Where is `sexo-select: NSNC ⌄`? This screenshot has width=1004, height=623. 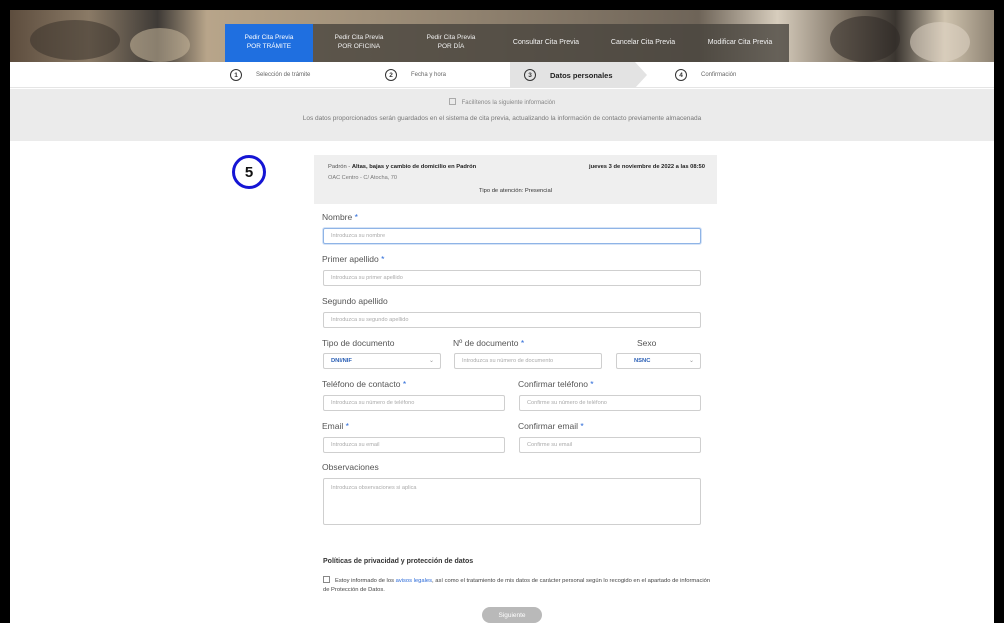 sexo-select: NSNC ⌄ is located at coordinates (658, 361).